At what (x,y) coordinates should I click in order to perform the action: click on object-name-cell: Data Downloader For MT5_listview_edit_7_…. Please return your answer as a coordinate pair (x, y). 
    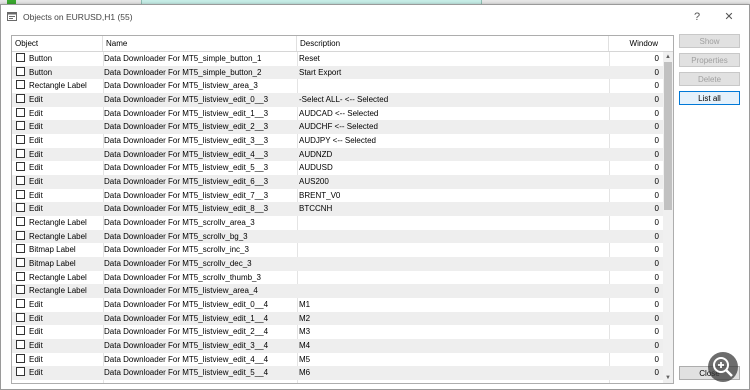
    Looking at the image, I should click on (186, 195).